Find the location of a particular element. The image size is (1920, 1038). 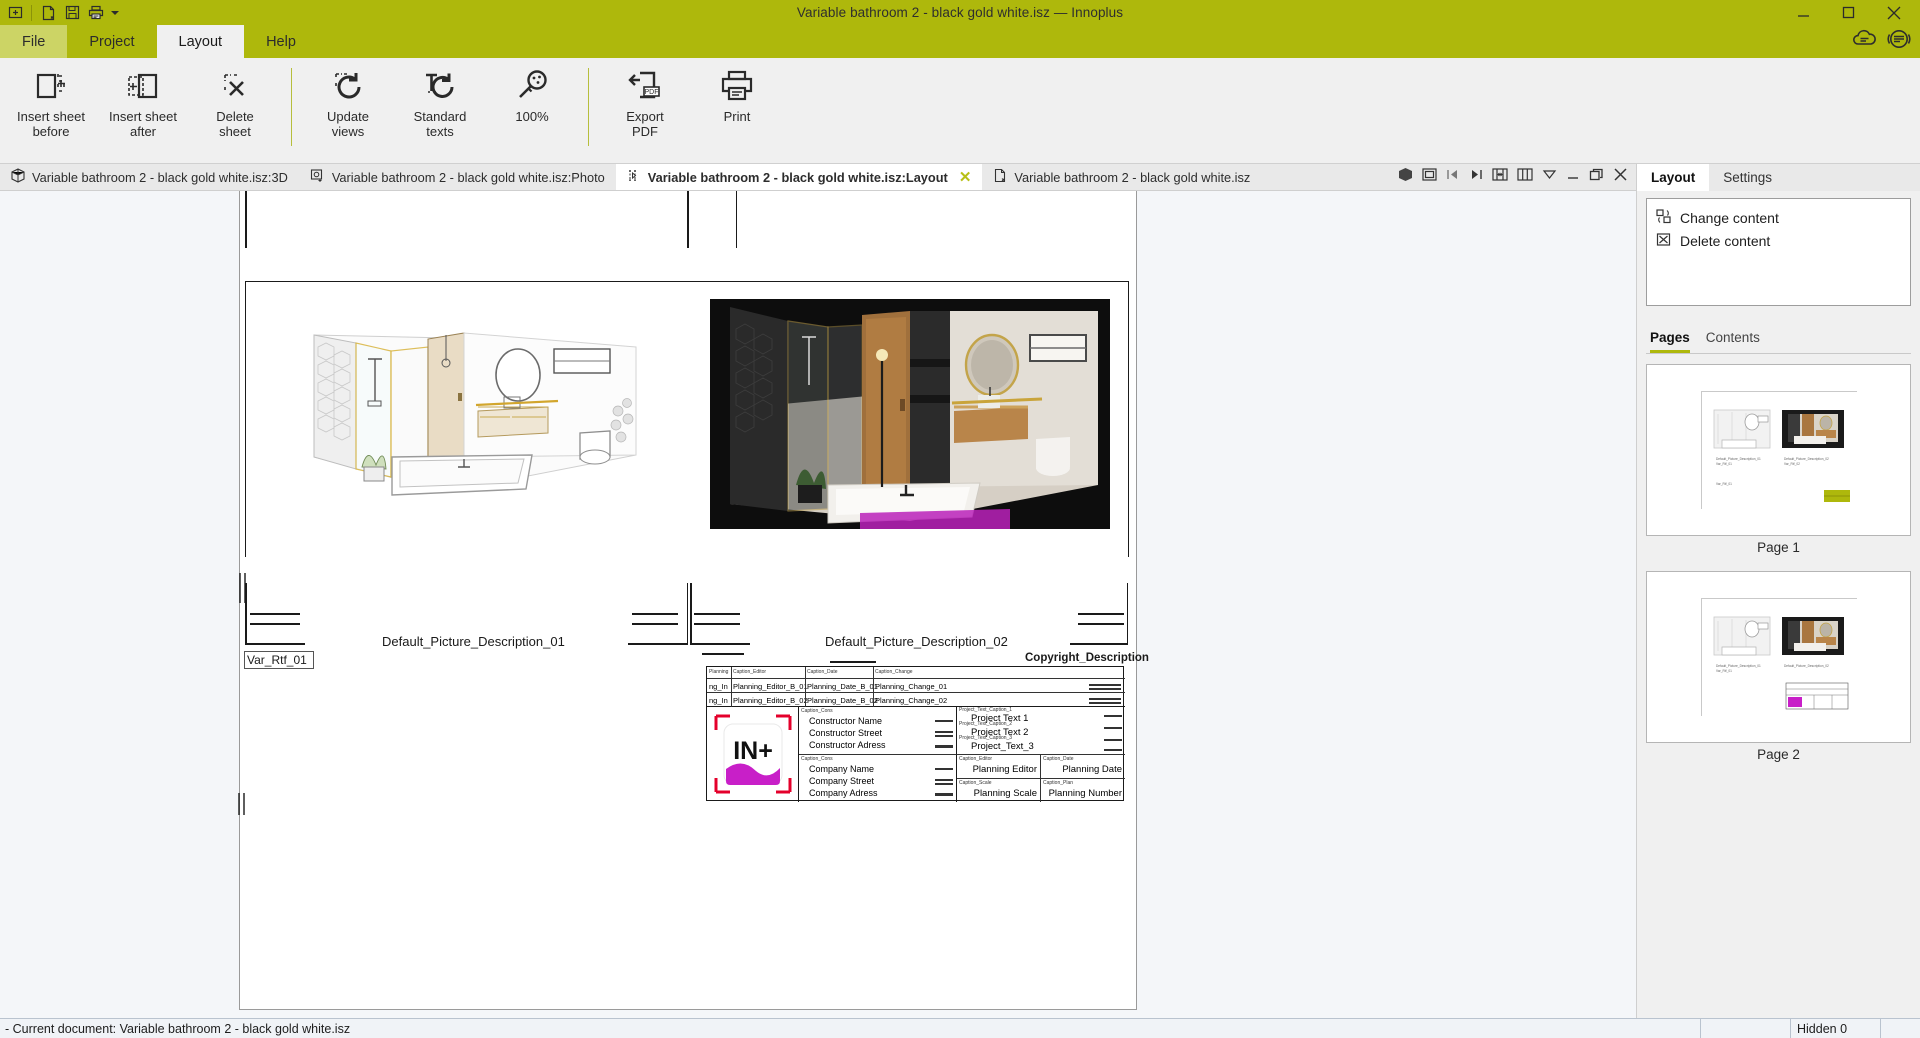

subtab-contents: Contents is located at coordinates (1733, 341).